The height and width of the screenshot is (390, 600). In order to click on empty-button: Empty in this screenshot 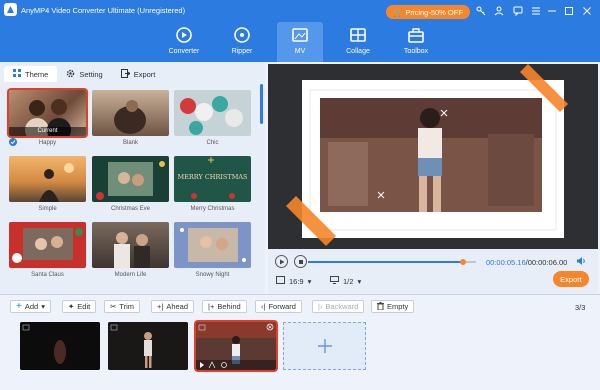, I will do `click(393, 306)`.